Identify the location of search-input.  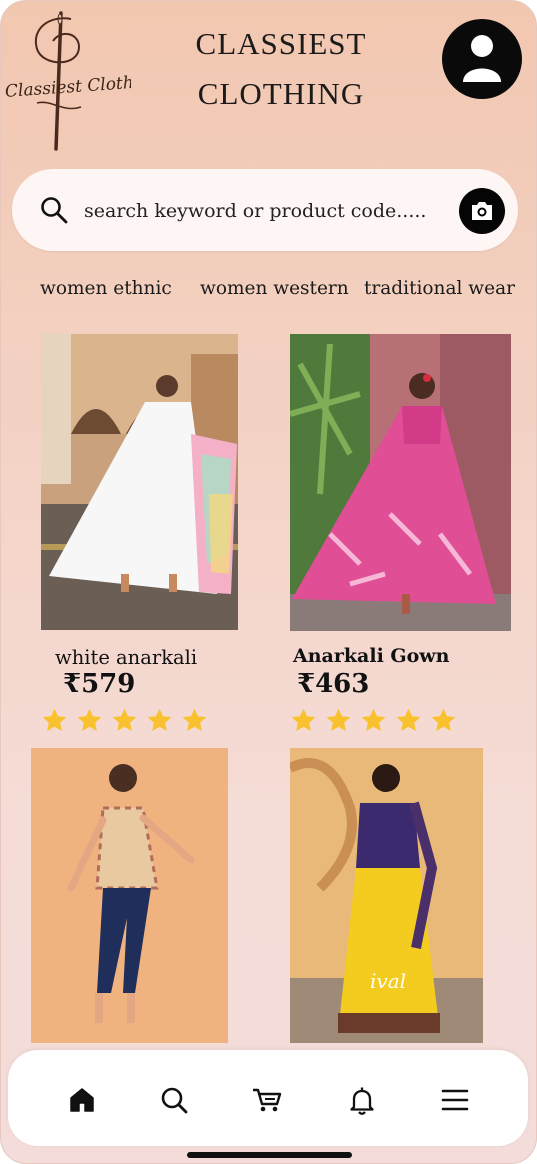
(264, 211).